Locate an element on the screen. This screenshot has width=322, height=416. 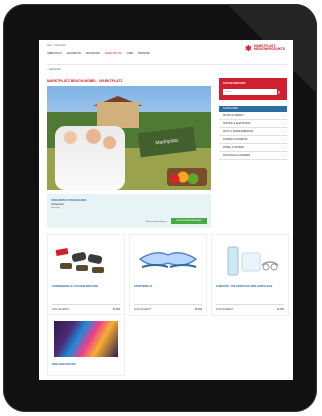
nav-item-uebersicht: ÜBERSICHT is located at coordinates (54, 53).